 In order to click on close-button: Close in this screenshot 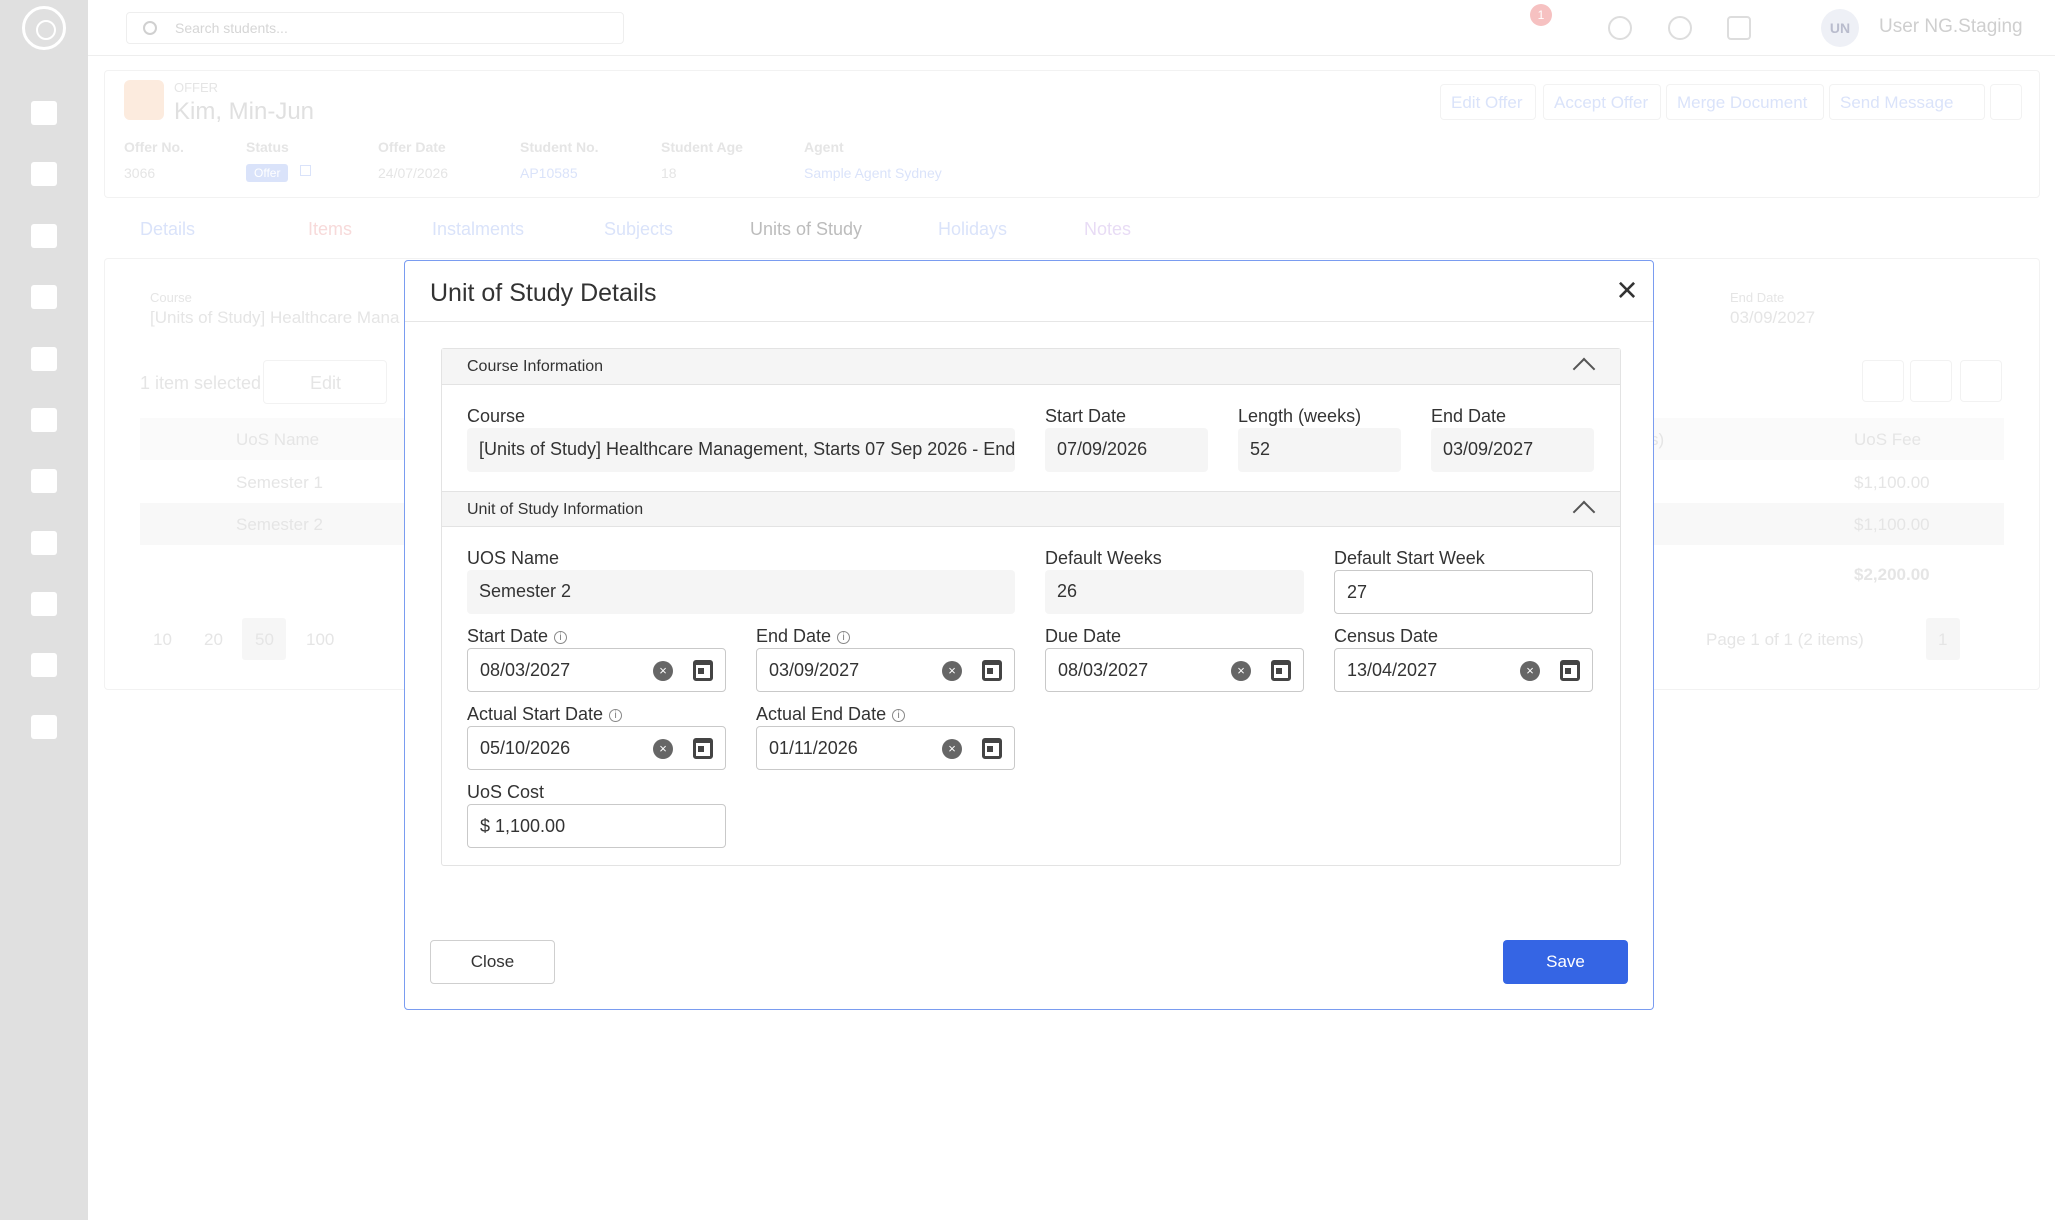, I will do `click(492, 962)`.